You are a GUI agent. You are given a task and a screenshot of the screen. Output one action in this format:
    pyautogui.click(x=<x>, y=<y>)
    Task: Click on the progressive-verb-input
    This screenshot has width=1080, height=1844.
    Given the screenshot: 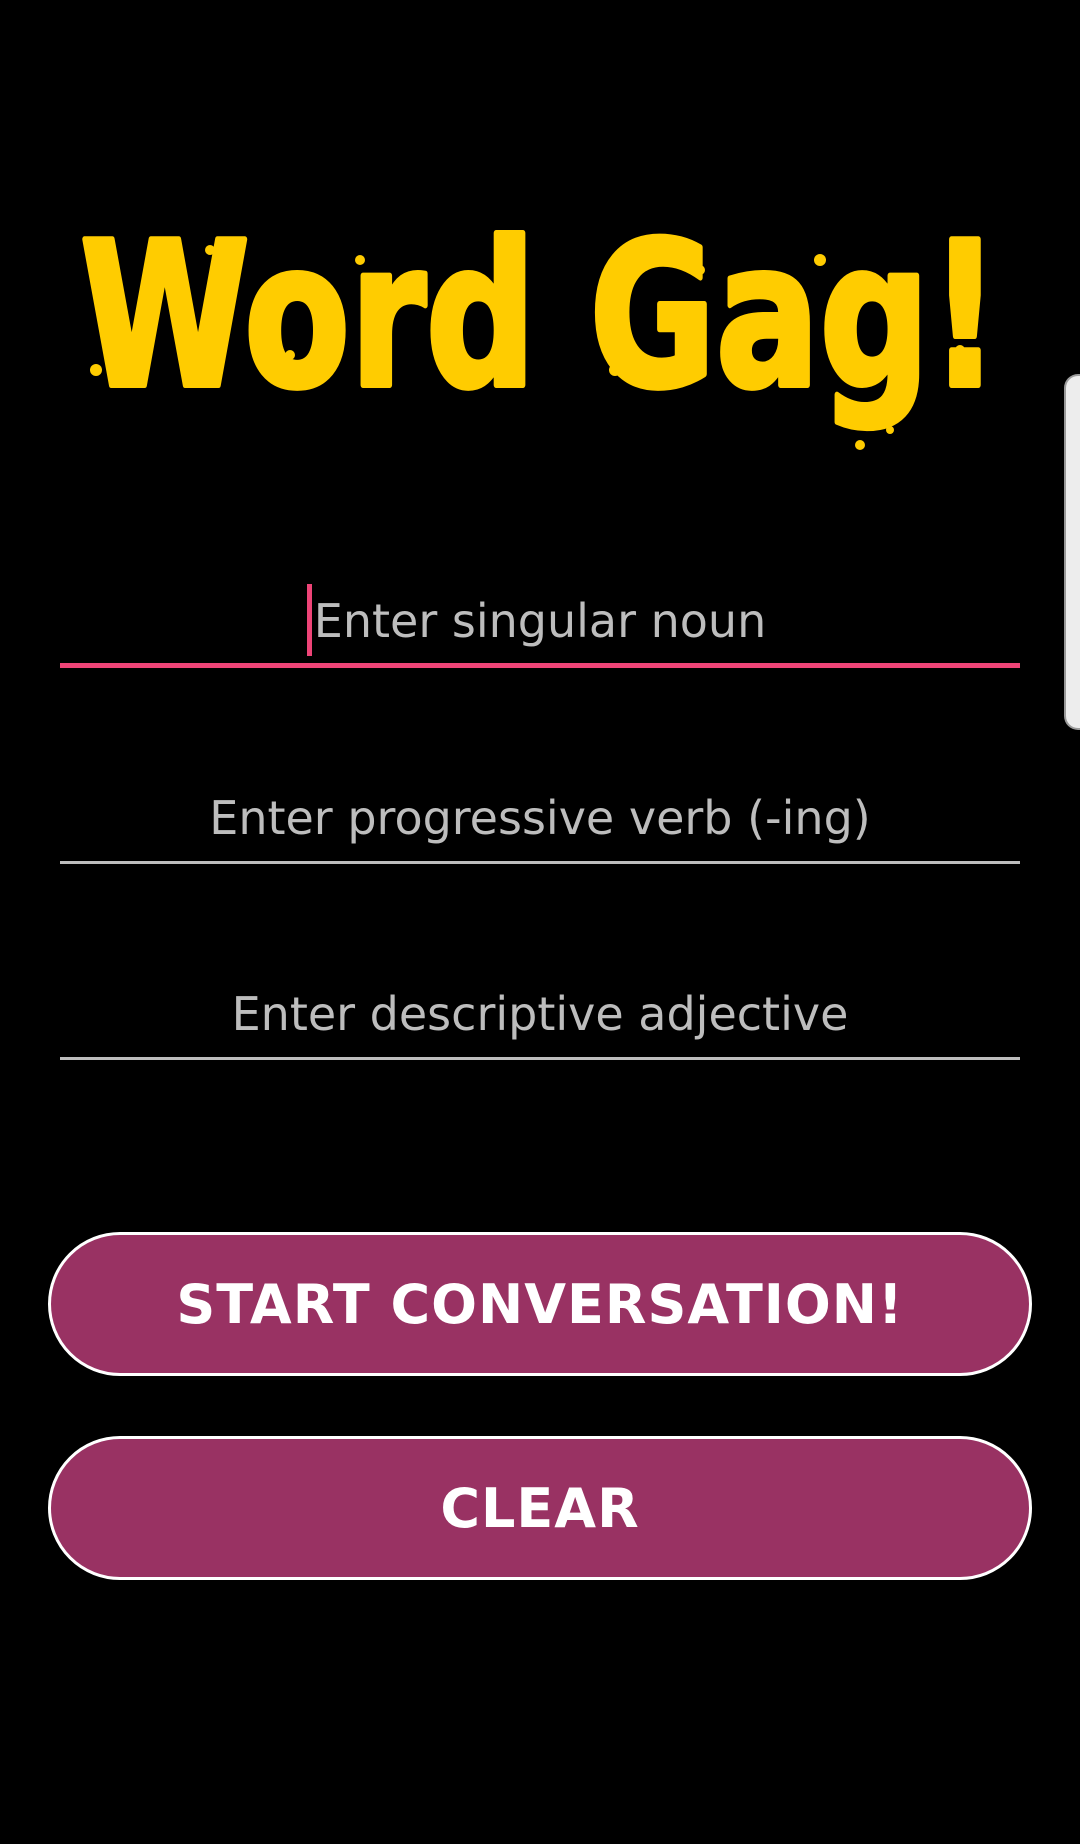 What is the action you would take?
    pyautogui.click(x=540, y=817)
    